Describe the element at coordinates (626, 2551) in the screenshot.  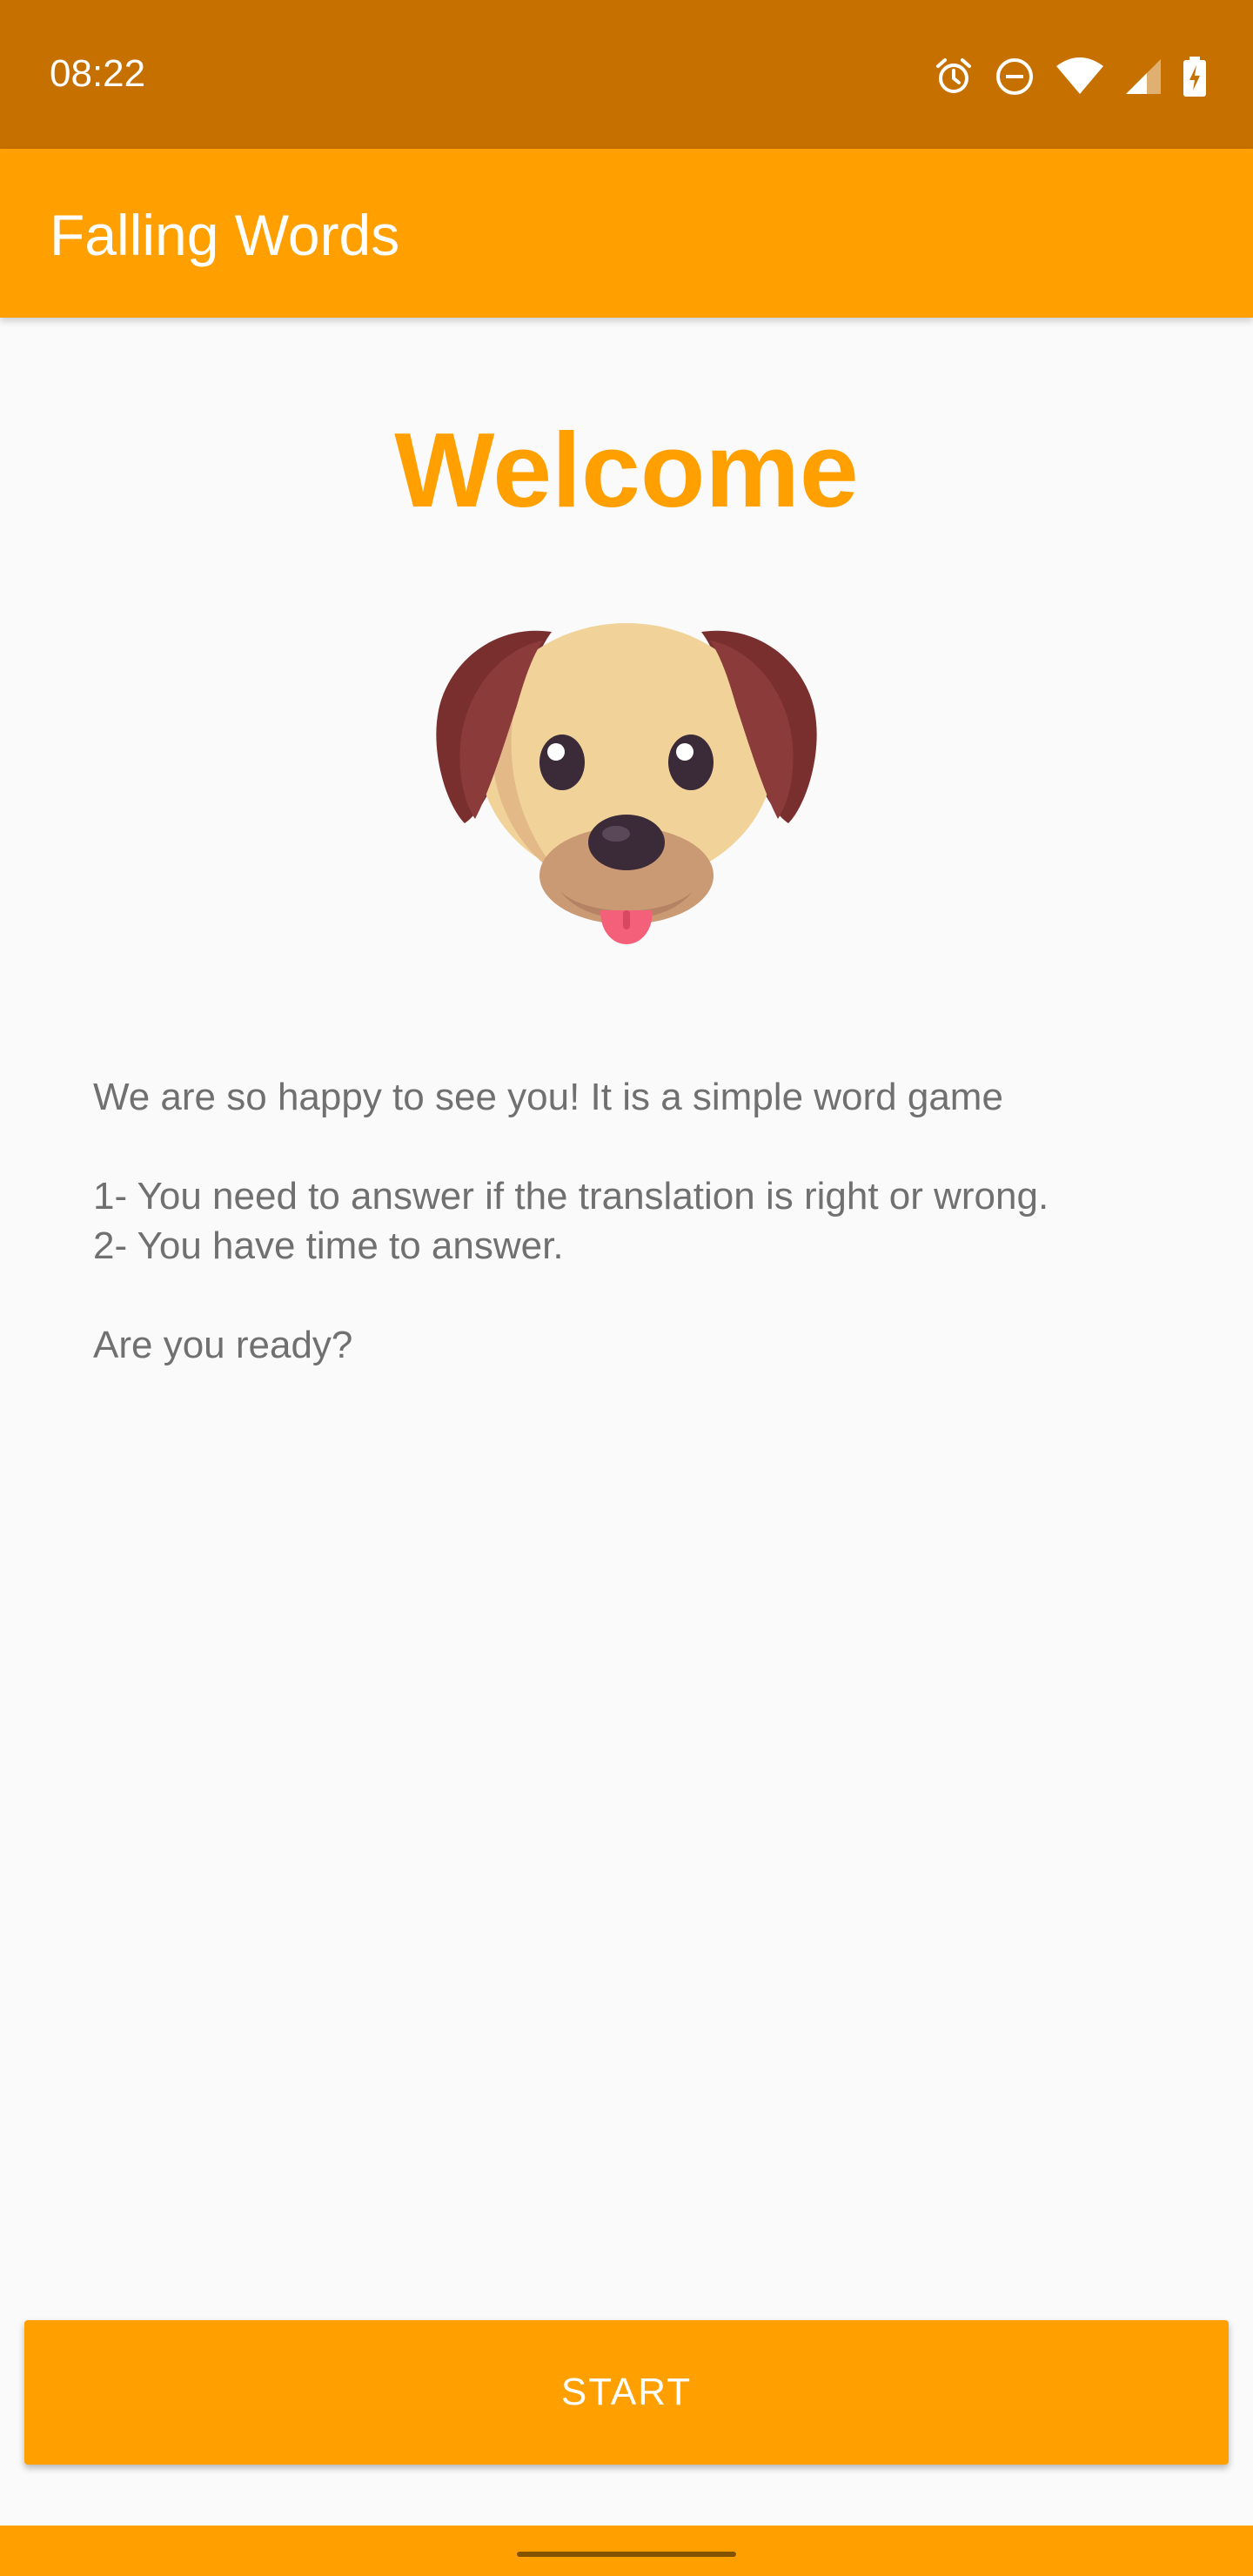
I see `nav-bar` at that location.